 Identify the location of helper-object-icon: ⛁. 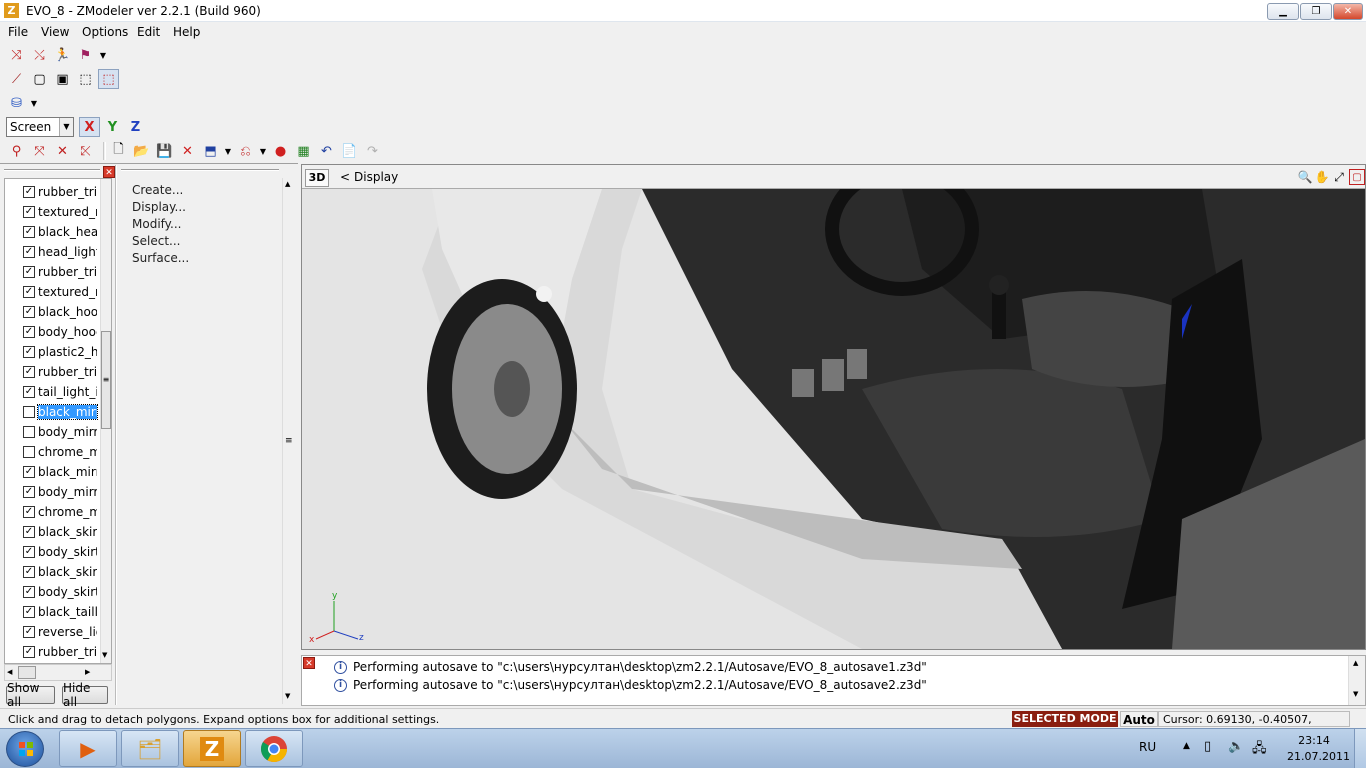
(16, 103).